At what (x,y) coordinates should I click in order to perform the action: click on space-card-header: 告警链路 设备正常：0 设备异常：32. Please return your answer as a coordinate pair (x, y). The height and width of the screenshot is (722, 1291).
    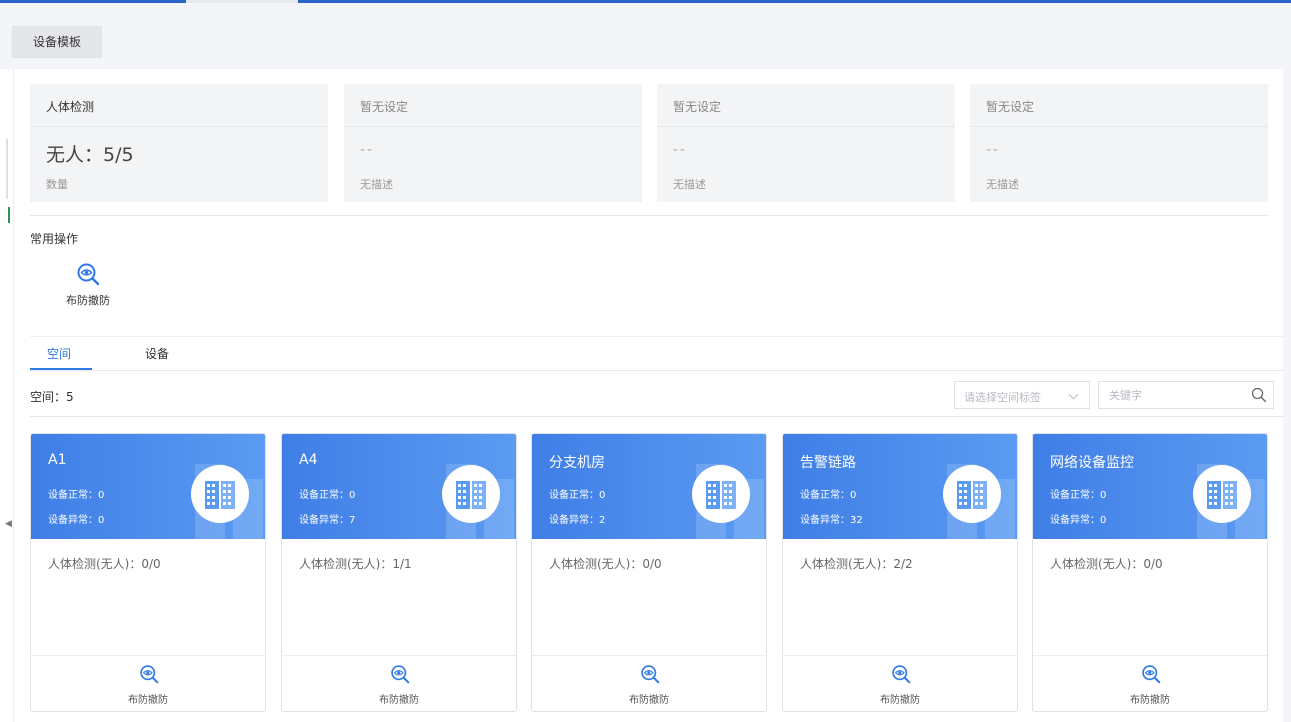
    Looking at the image, I should click on (900, 486).